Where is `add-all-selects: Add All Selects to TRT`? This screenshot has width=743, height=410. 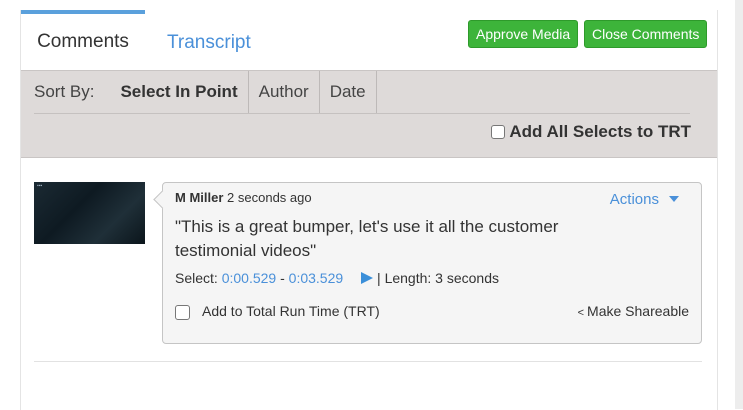
add-all-selects: Add All Selects to TRT is located at coordinates (591, 132).